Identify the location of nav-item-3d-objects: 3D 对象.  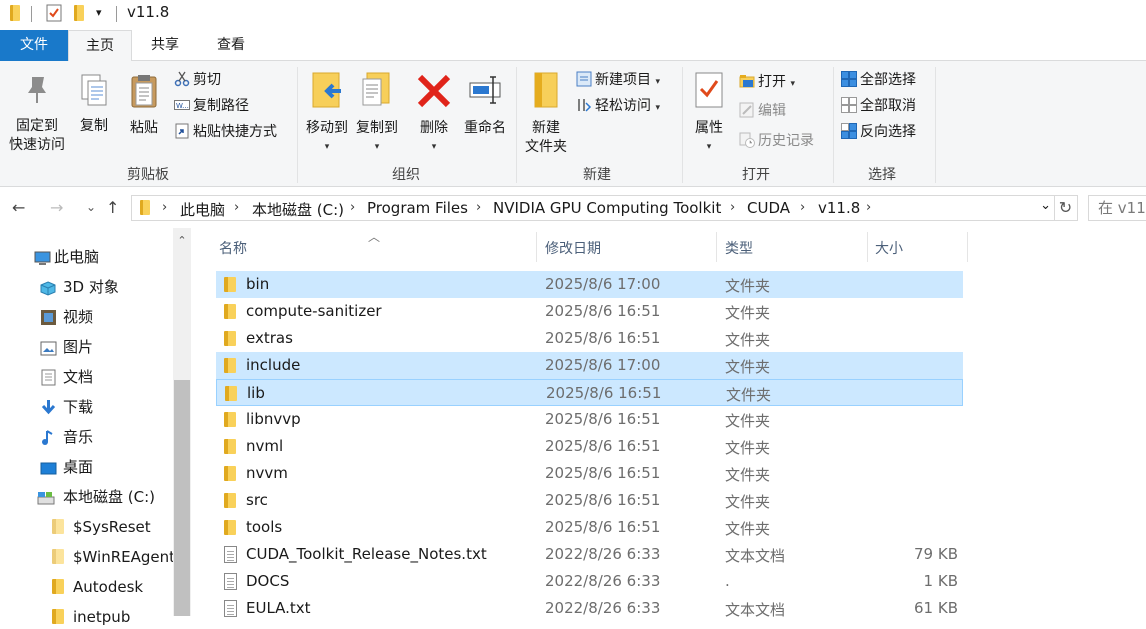
(79, 287).